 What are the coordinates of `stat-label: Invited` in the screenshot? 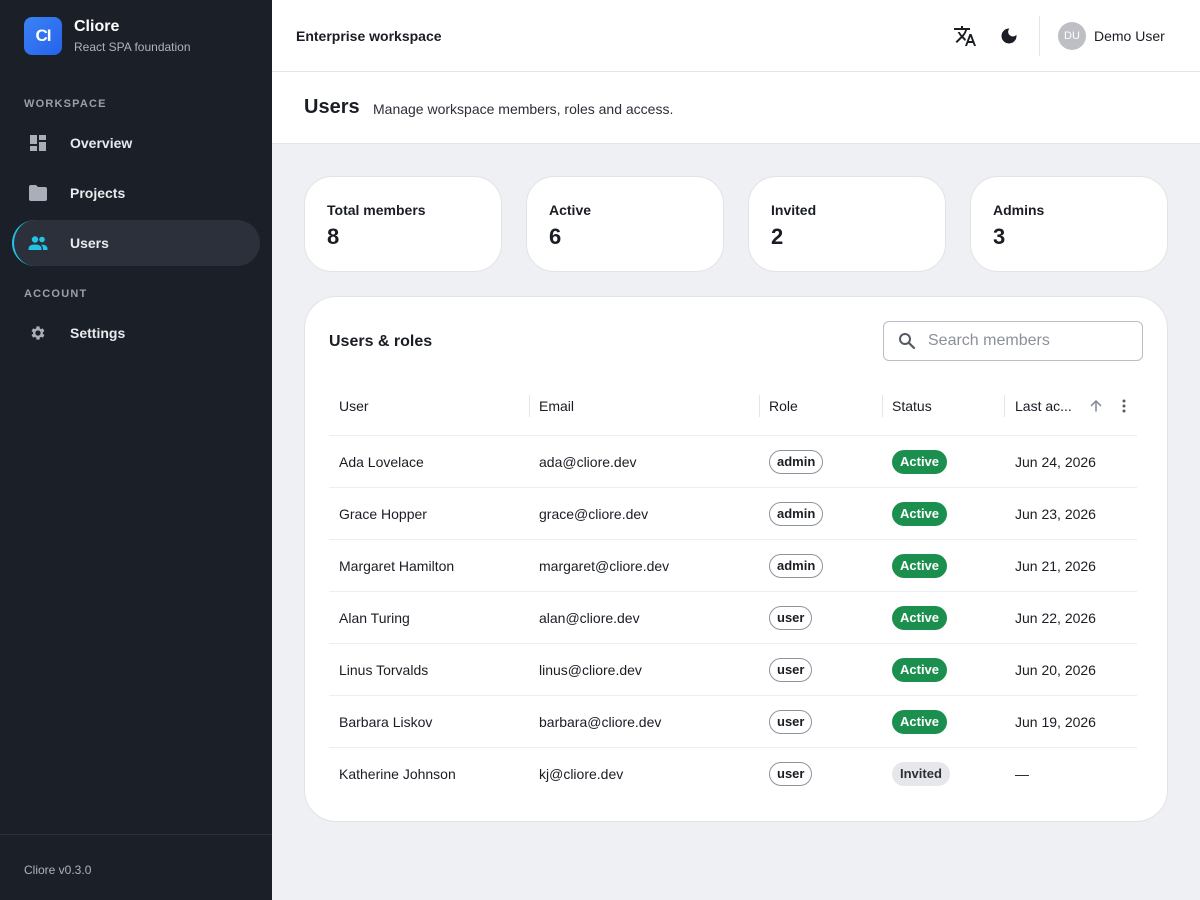 It's located at (794, 210).